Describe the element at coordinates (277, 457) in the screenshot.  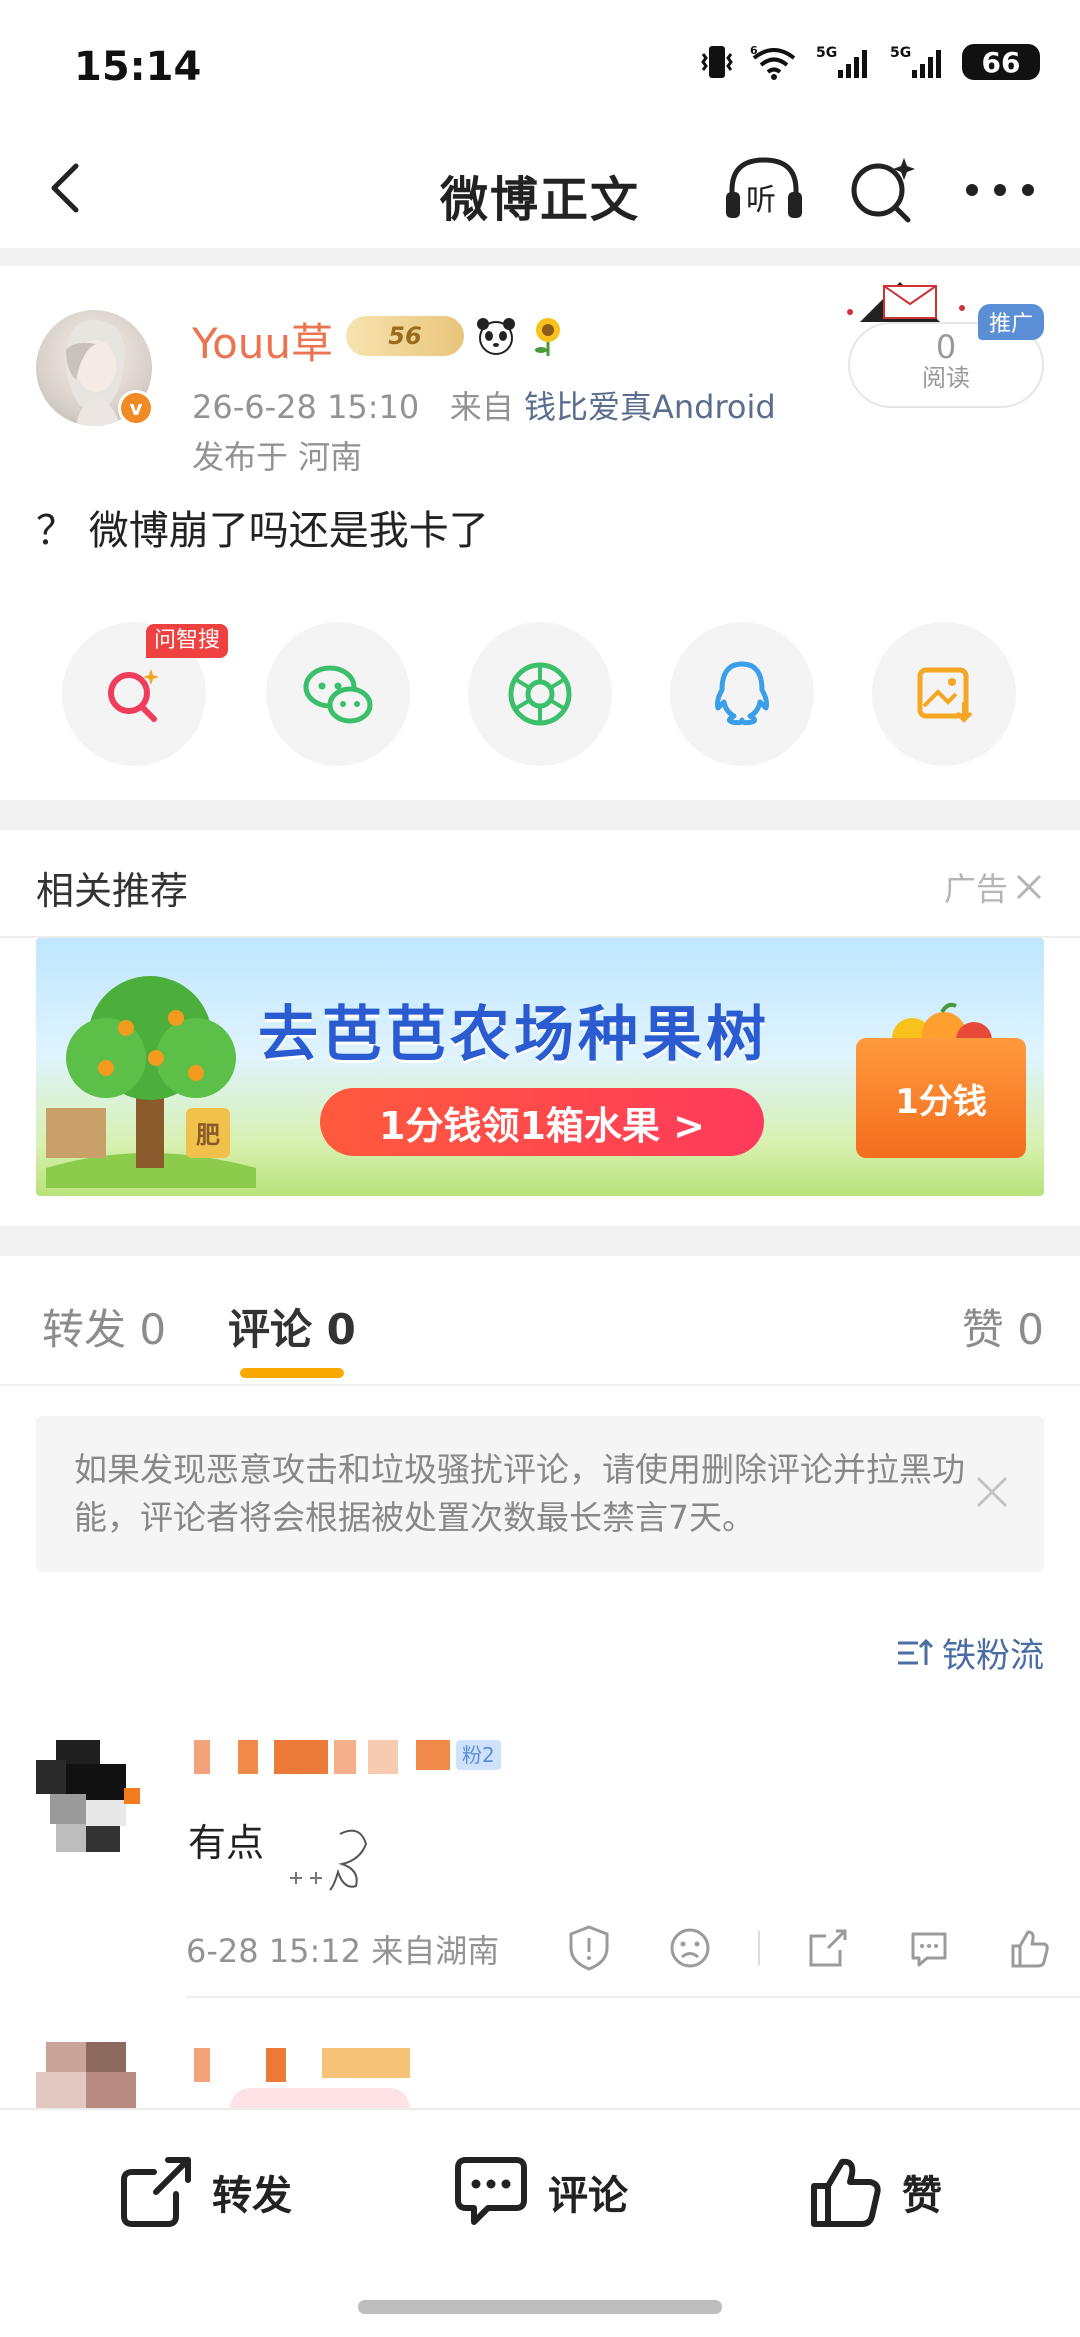
I see `post-location: 发布于 河南` at that location.